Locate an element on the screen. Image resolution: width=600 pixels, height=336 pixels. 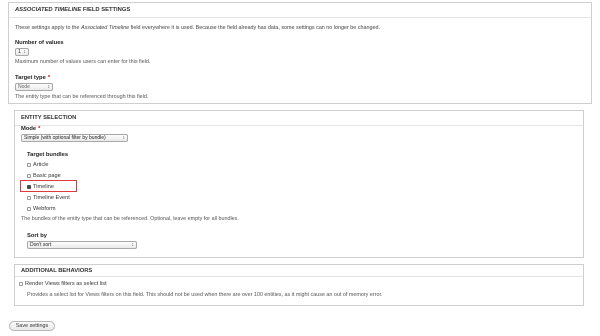
entity-selection-legend: ENTITY SELECTION is located at coordinates (299, 118).